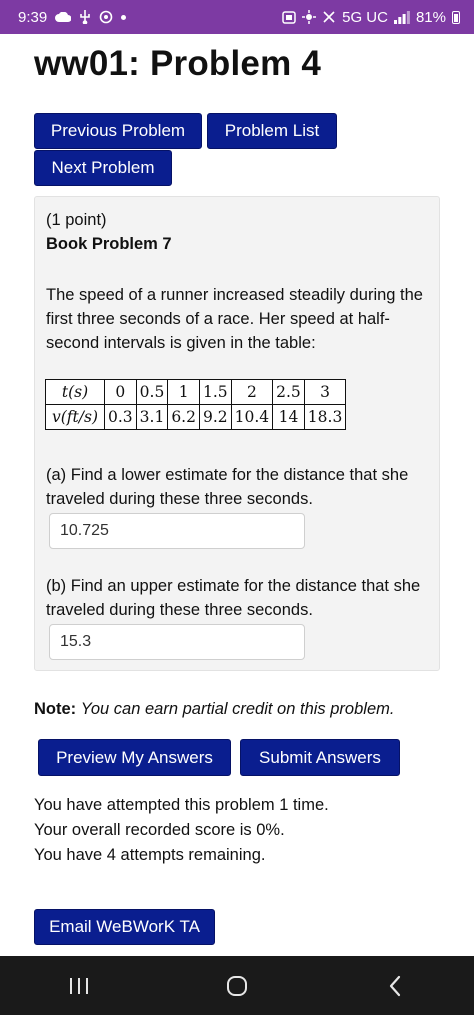 This screenshot has width=474, height=1015. Describe the element at coordinates (430, 17) in the screenshot. I see `battery-percent: 81%` at that location.